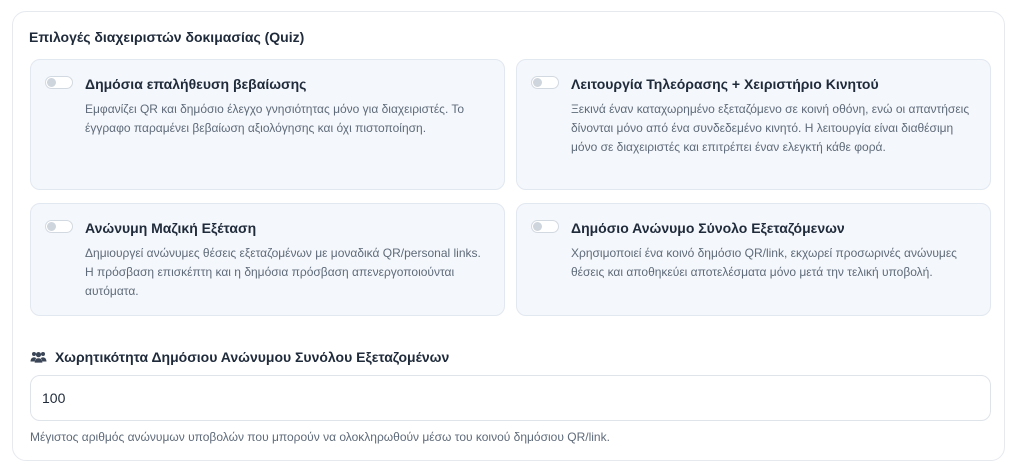 The height and width of the screenshot is (475, 1026). Describe the element at coordinates (545, 82) in the screenshot. I see `tv-mode-toggle` at that location.